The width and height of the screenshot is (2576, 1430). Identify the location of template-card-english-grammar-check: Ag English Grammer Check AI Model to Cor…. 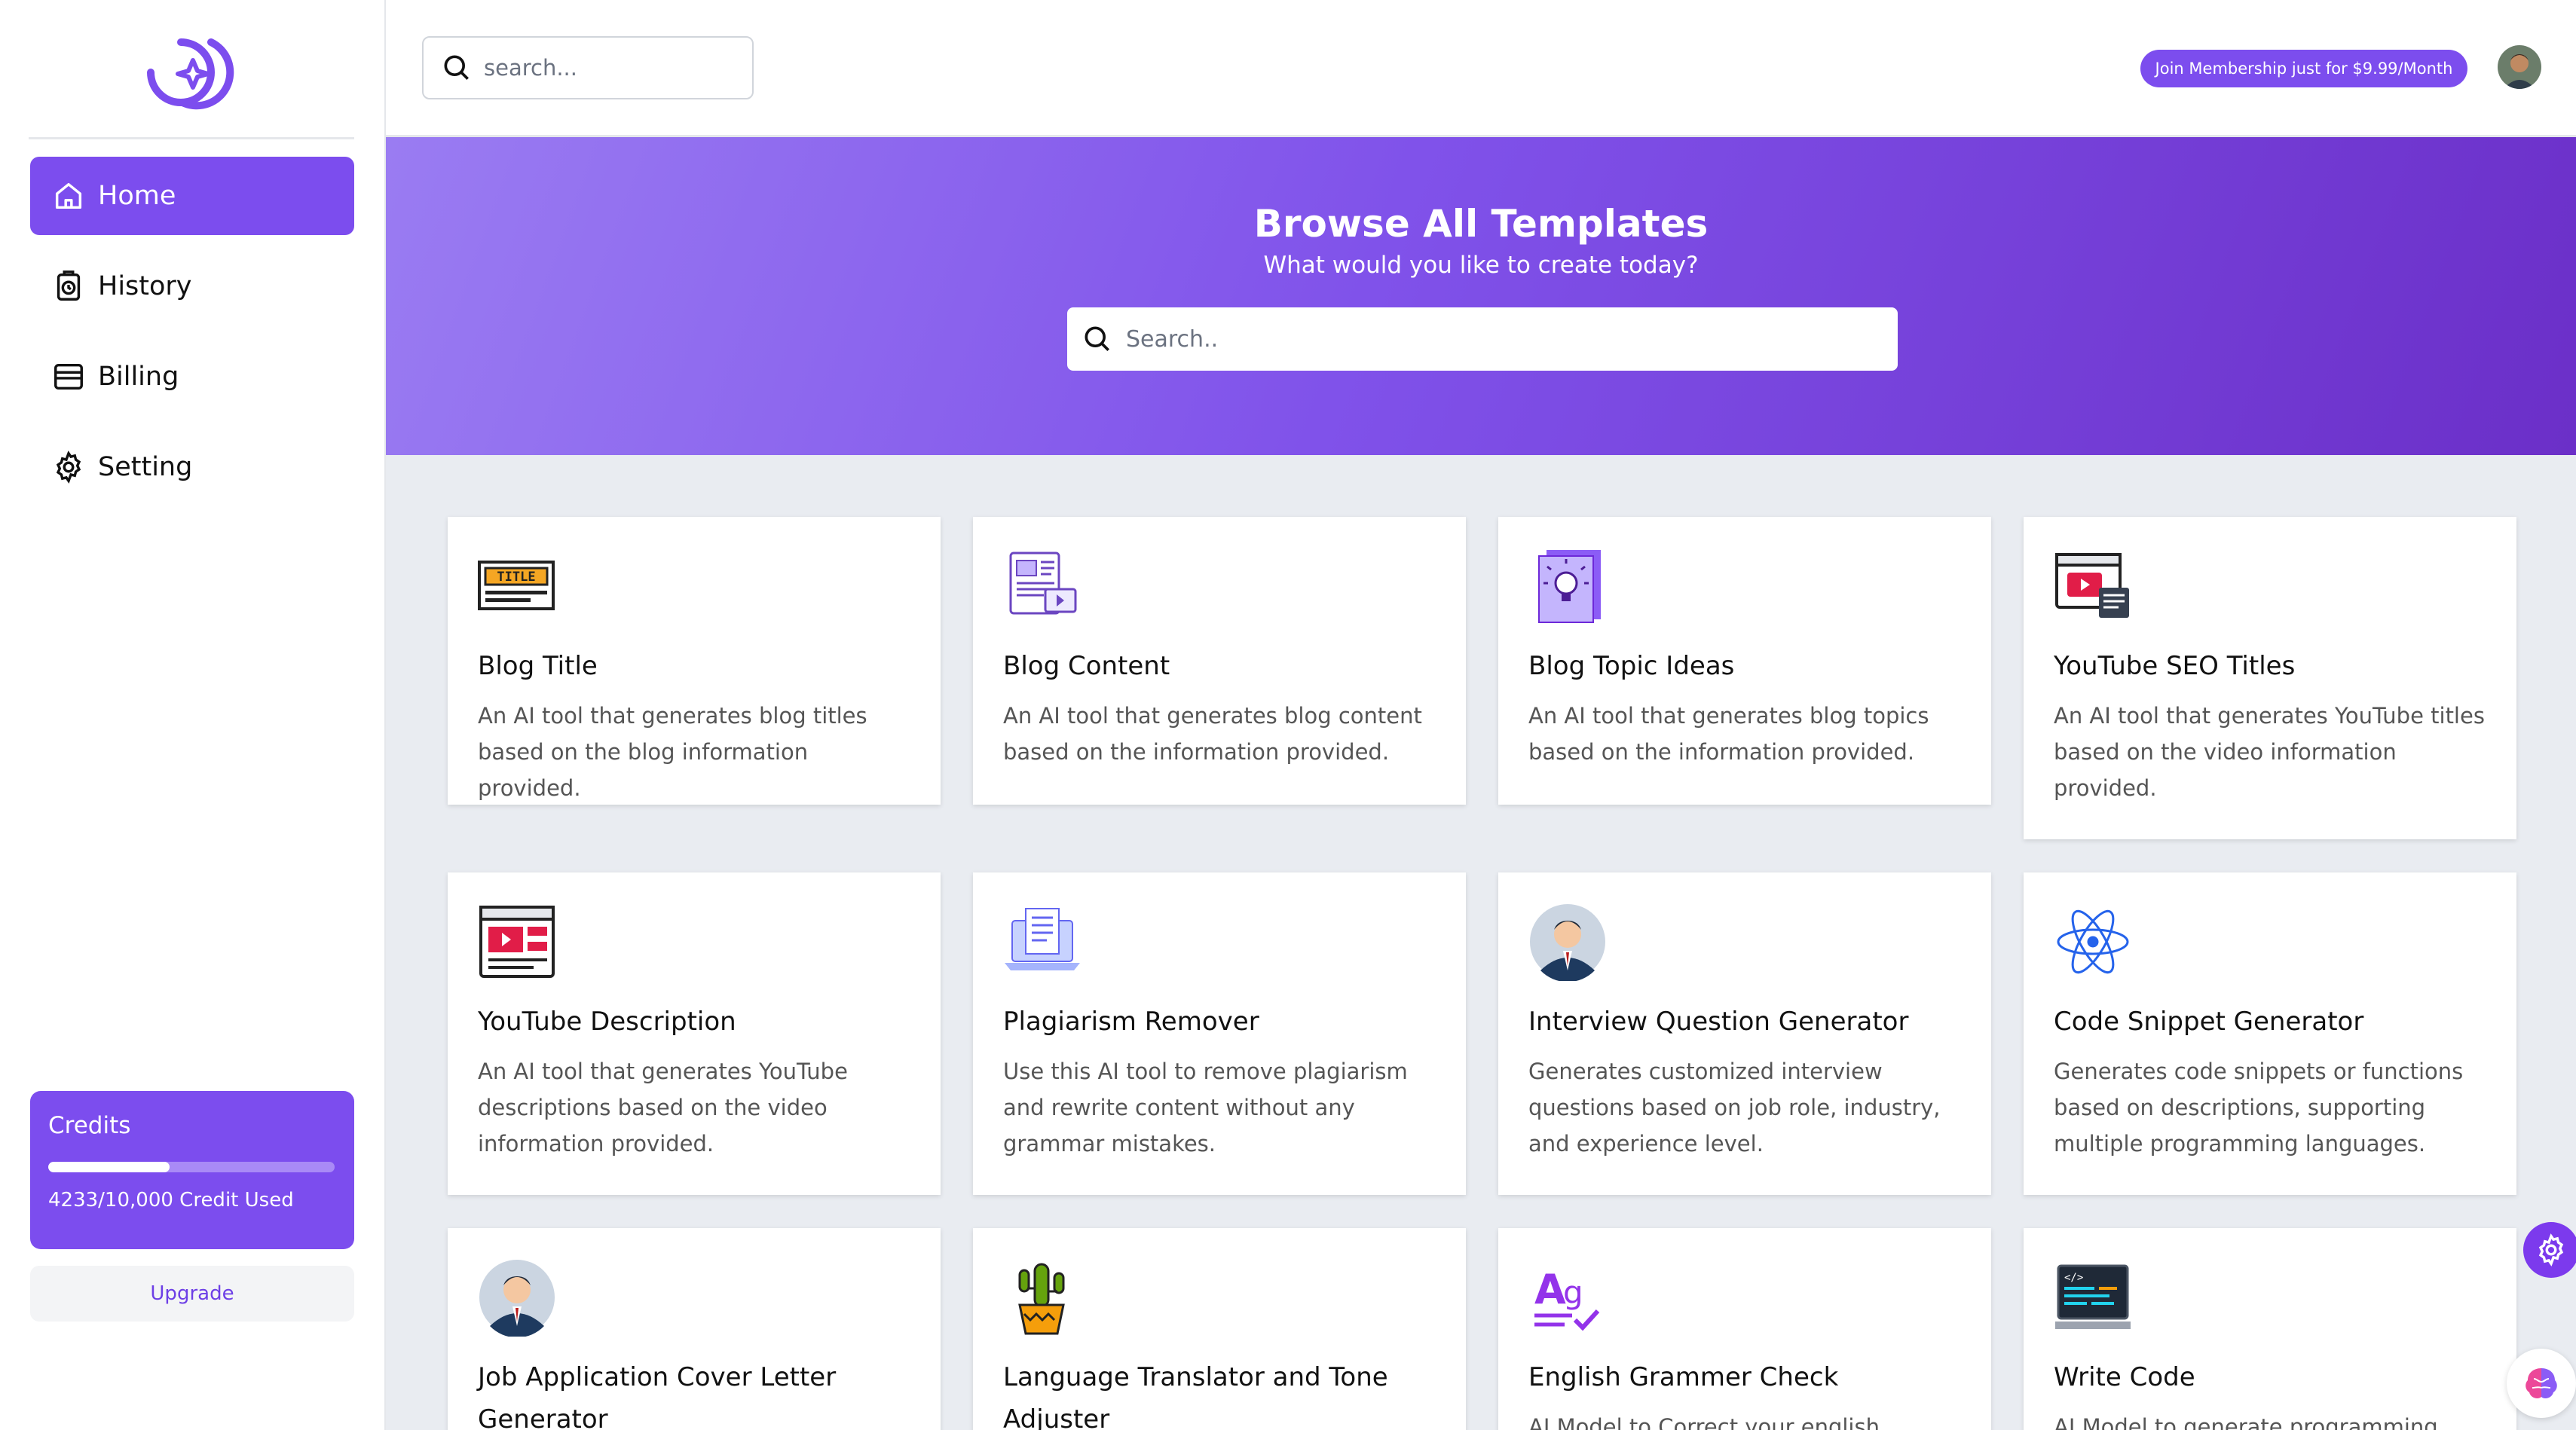
(1744, 1329).